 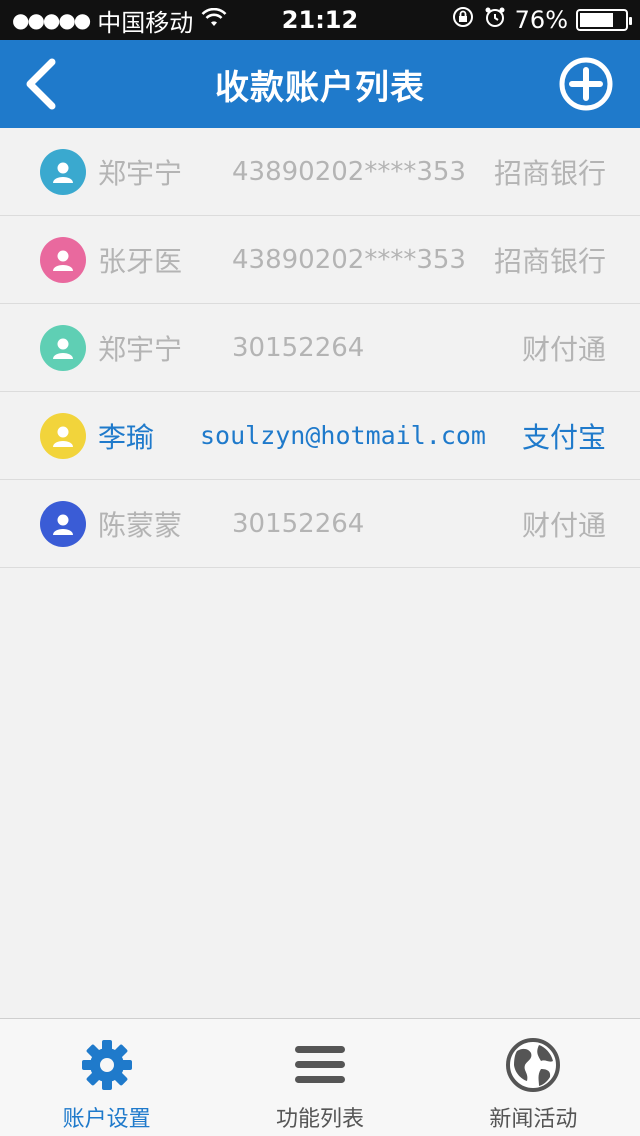 I want to click on page-title: 收款账户列表, so click(x=320, y=87).